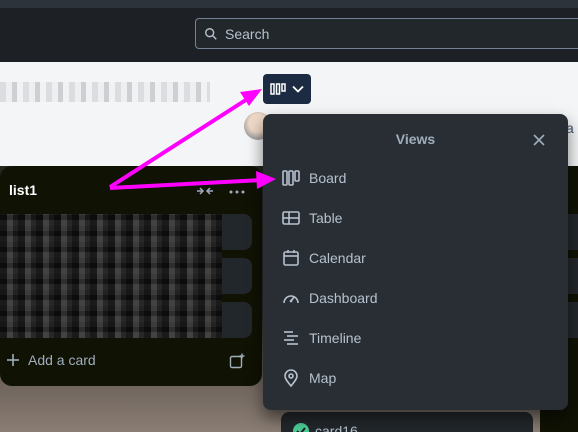 Image resolution: width=578 pixels, height=432 pixels. What do you see at coordinates (415, 218) in the screenshot?
I see `view-option-table: Table` at bounding box center [415, 218].